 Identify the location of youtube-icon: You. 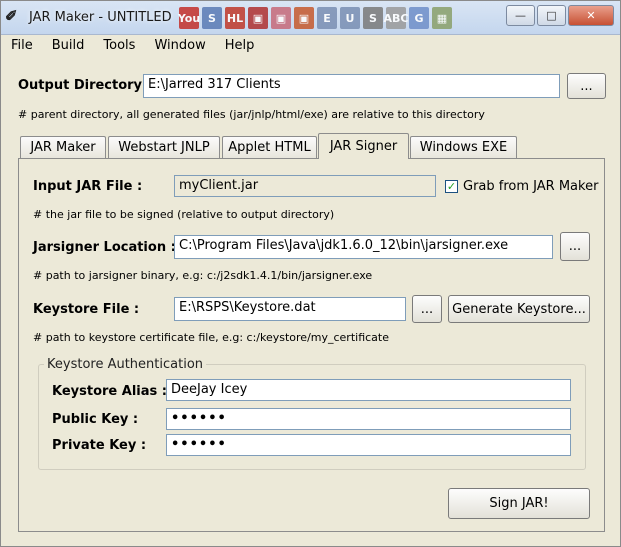
(189, 18).